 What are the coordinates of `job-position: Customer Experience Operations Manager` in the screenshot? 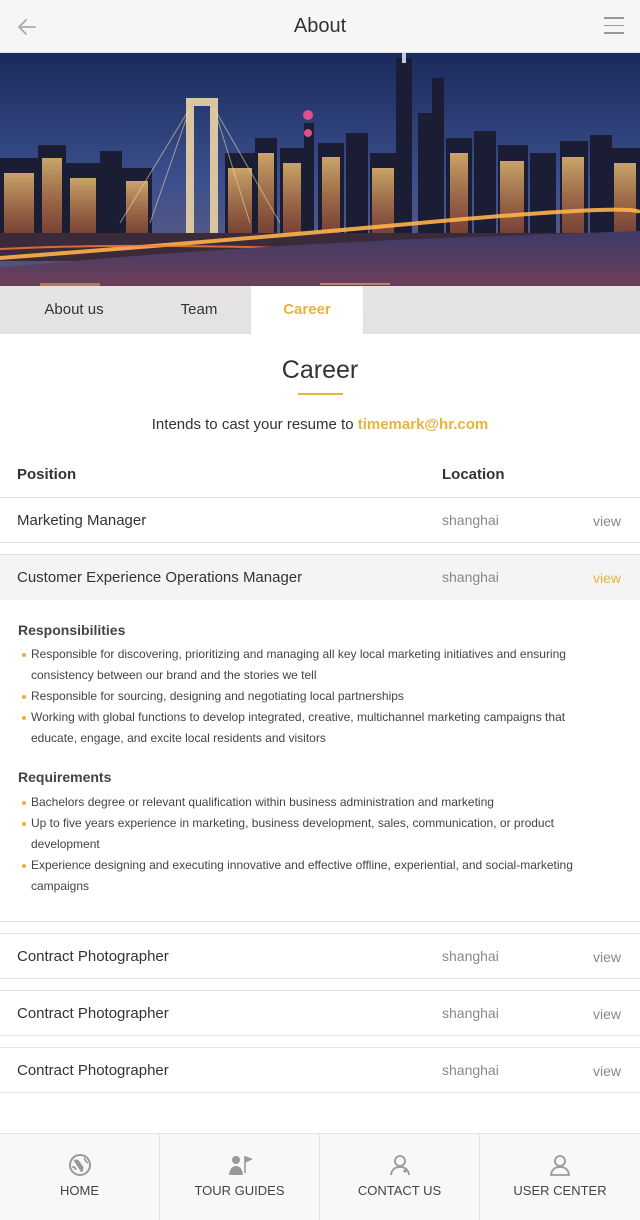 It's located at (160, 577).